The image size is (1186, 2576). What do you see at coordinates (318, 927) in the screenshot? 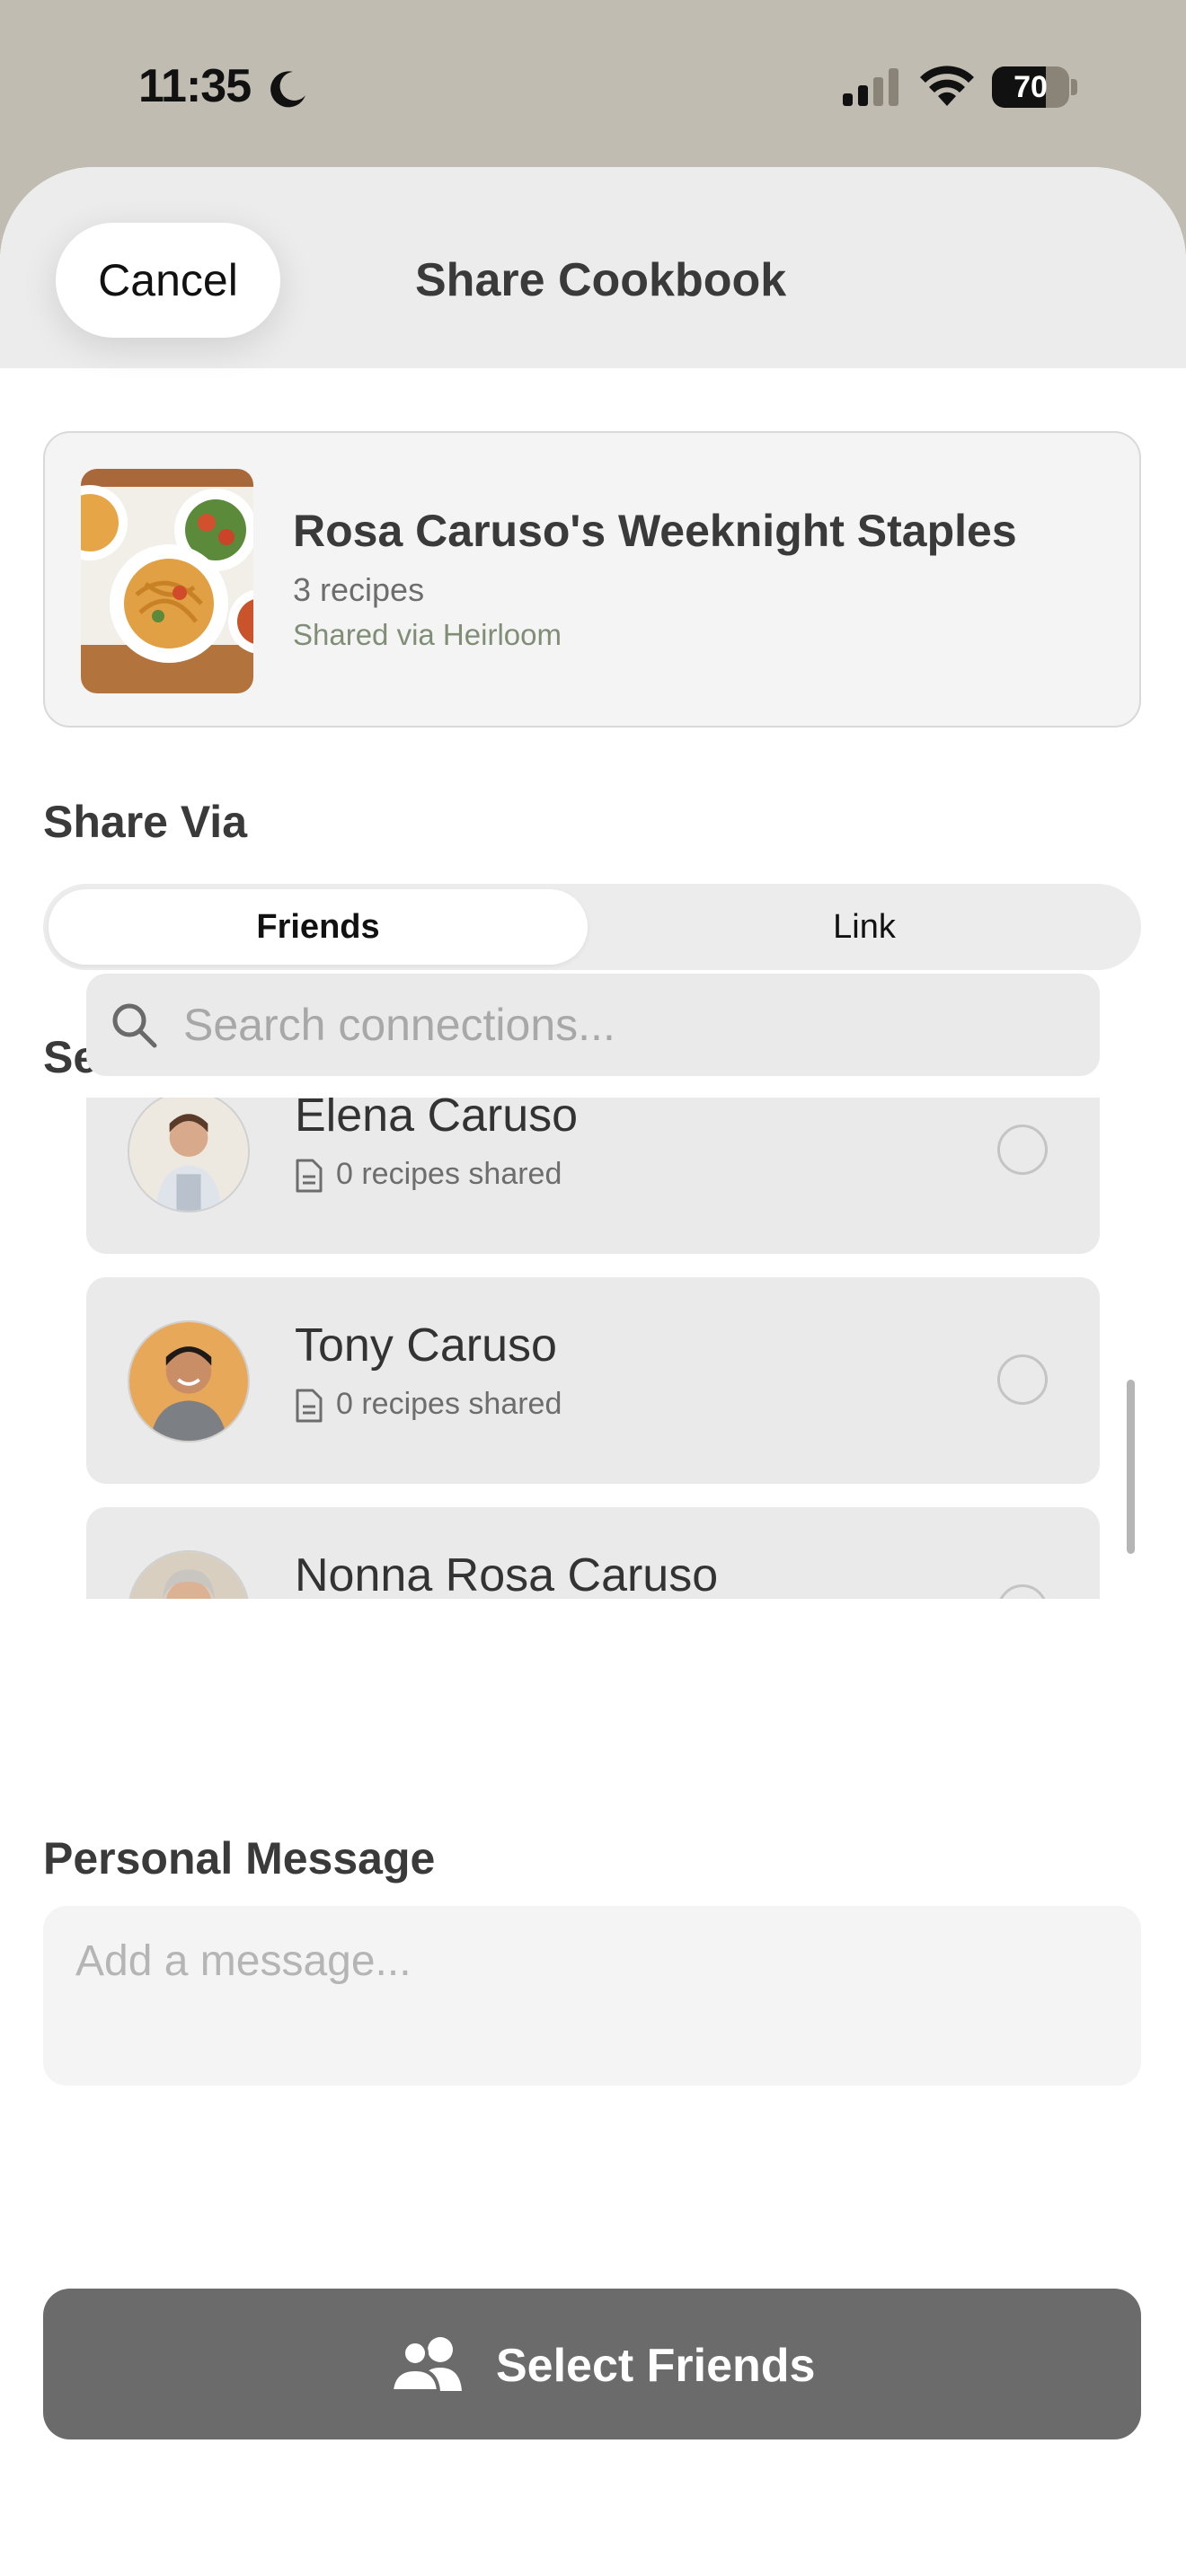
I see `segment-friends: Friends` at bounding box center [318, 927].